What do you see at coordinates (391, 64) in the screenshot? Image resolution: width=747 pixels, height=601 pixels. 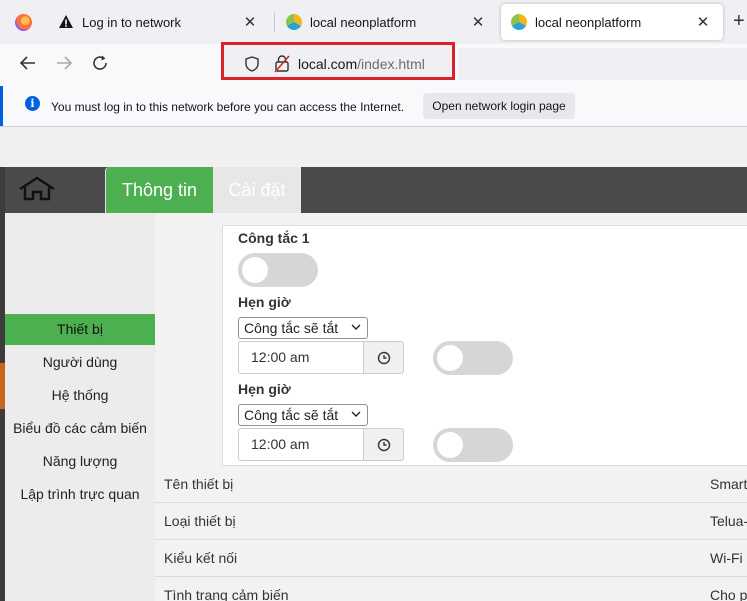 I see `url-path: /index.html` at bounding box center [391, 64].